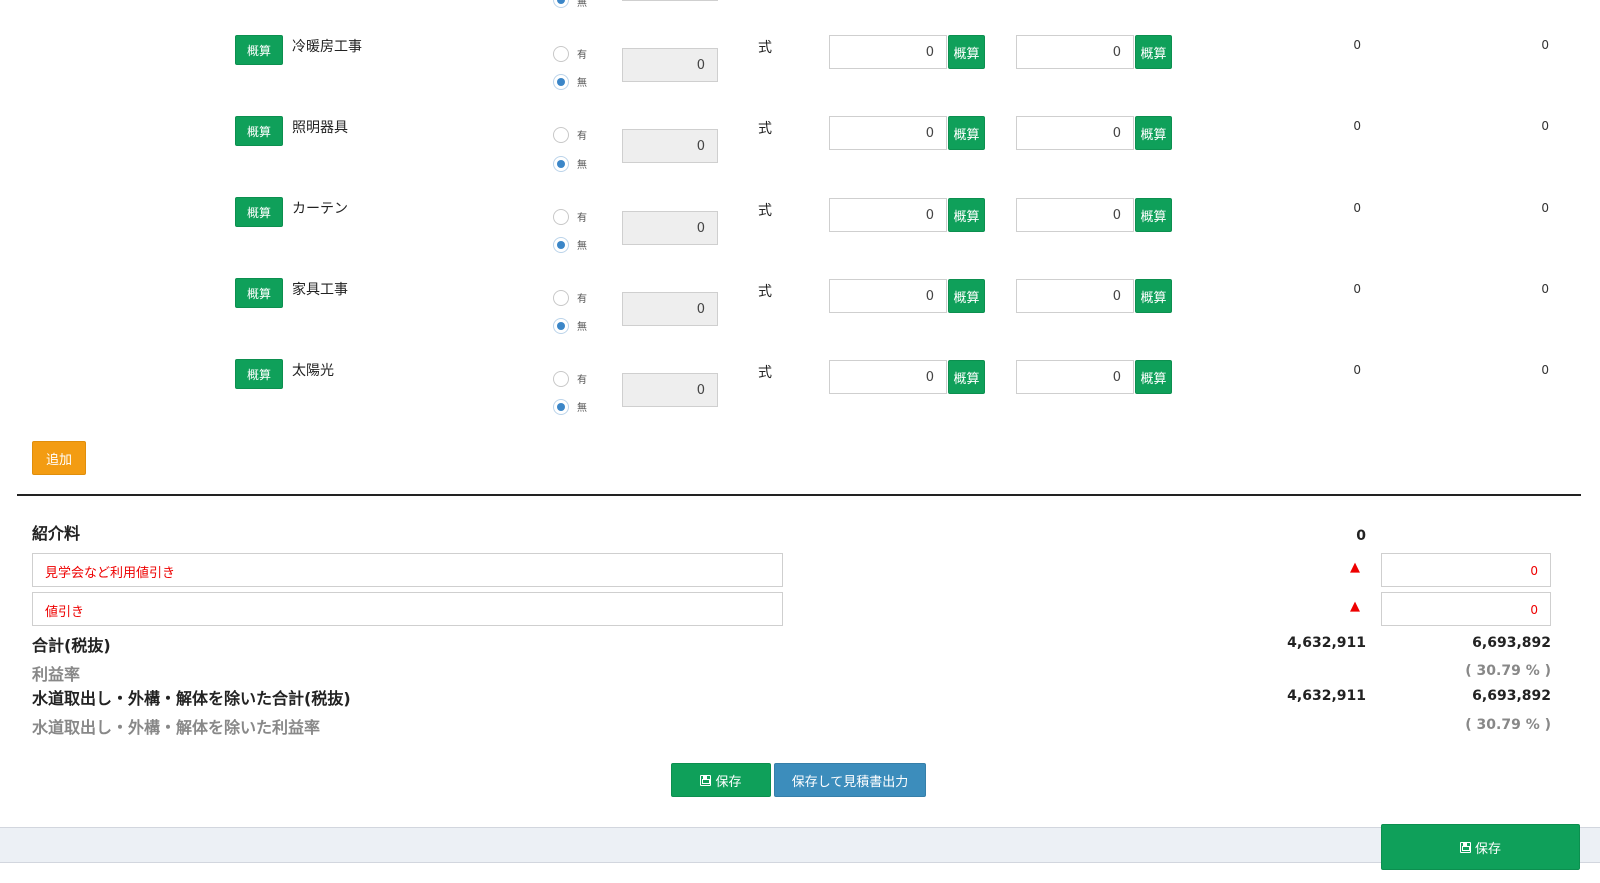 This screenshot has width=1600, height=883. What do you see at coordinates (71, 645) in the screenshot?
I see `total-label: 合計(税抜)` at bounding box center [71, 645].